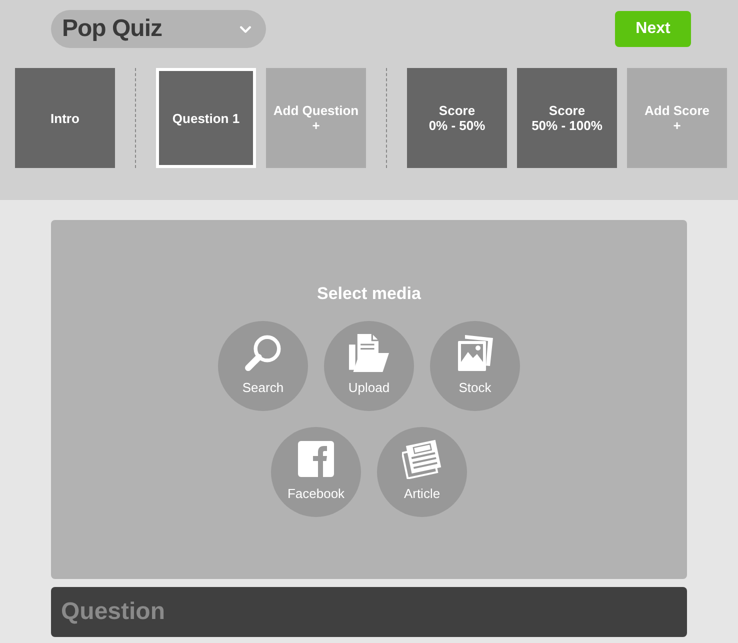 This screenshot has height=643, width=738. I want to click on slide-tile: Score 0% - 50%, so click(457, 118).